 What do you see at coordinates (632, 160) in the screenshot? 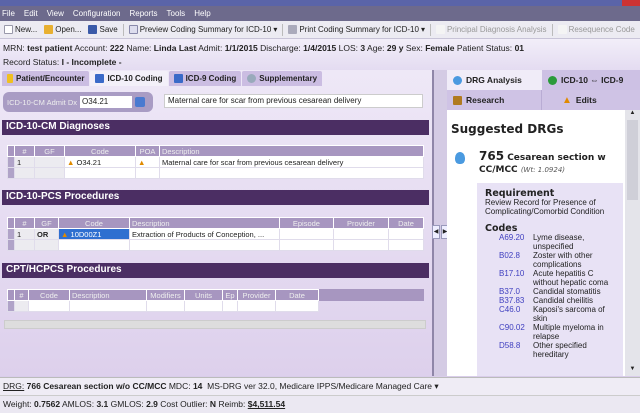
I see `scroll-thumb` at bounding box center [632, 160].